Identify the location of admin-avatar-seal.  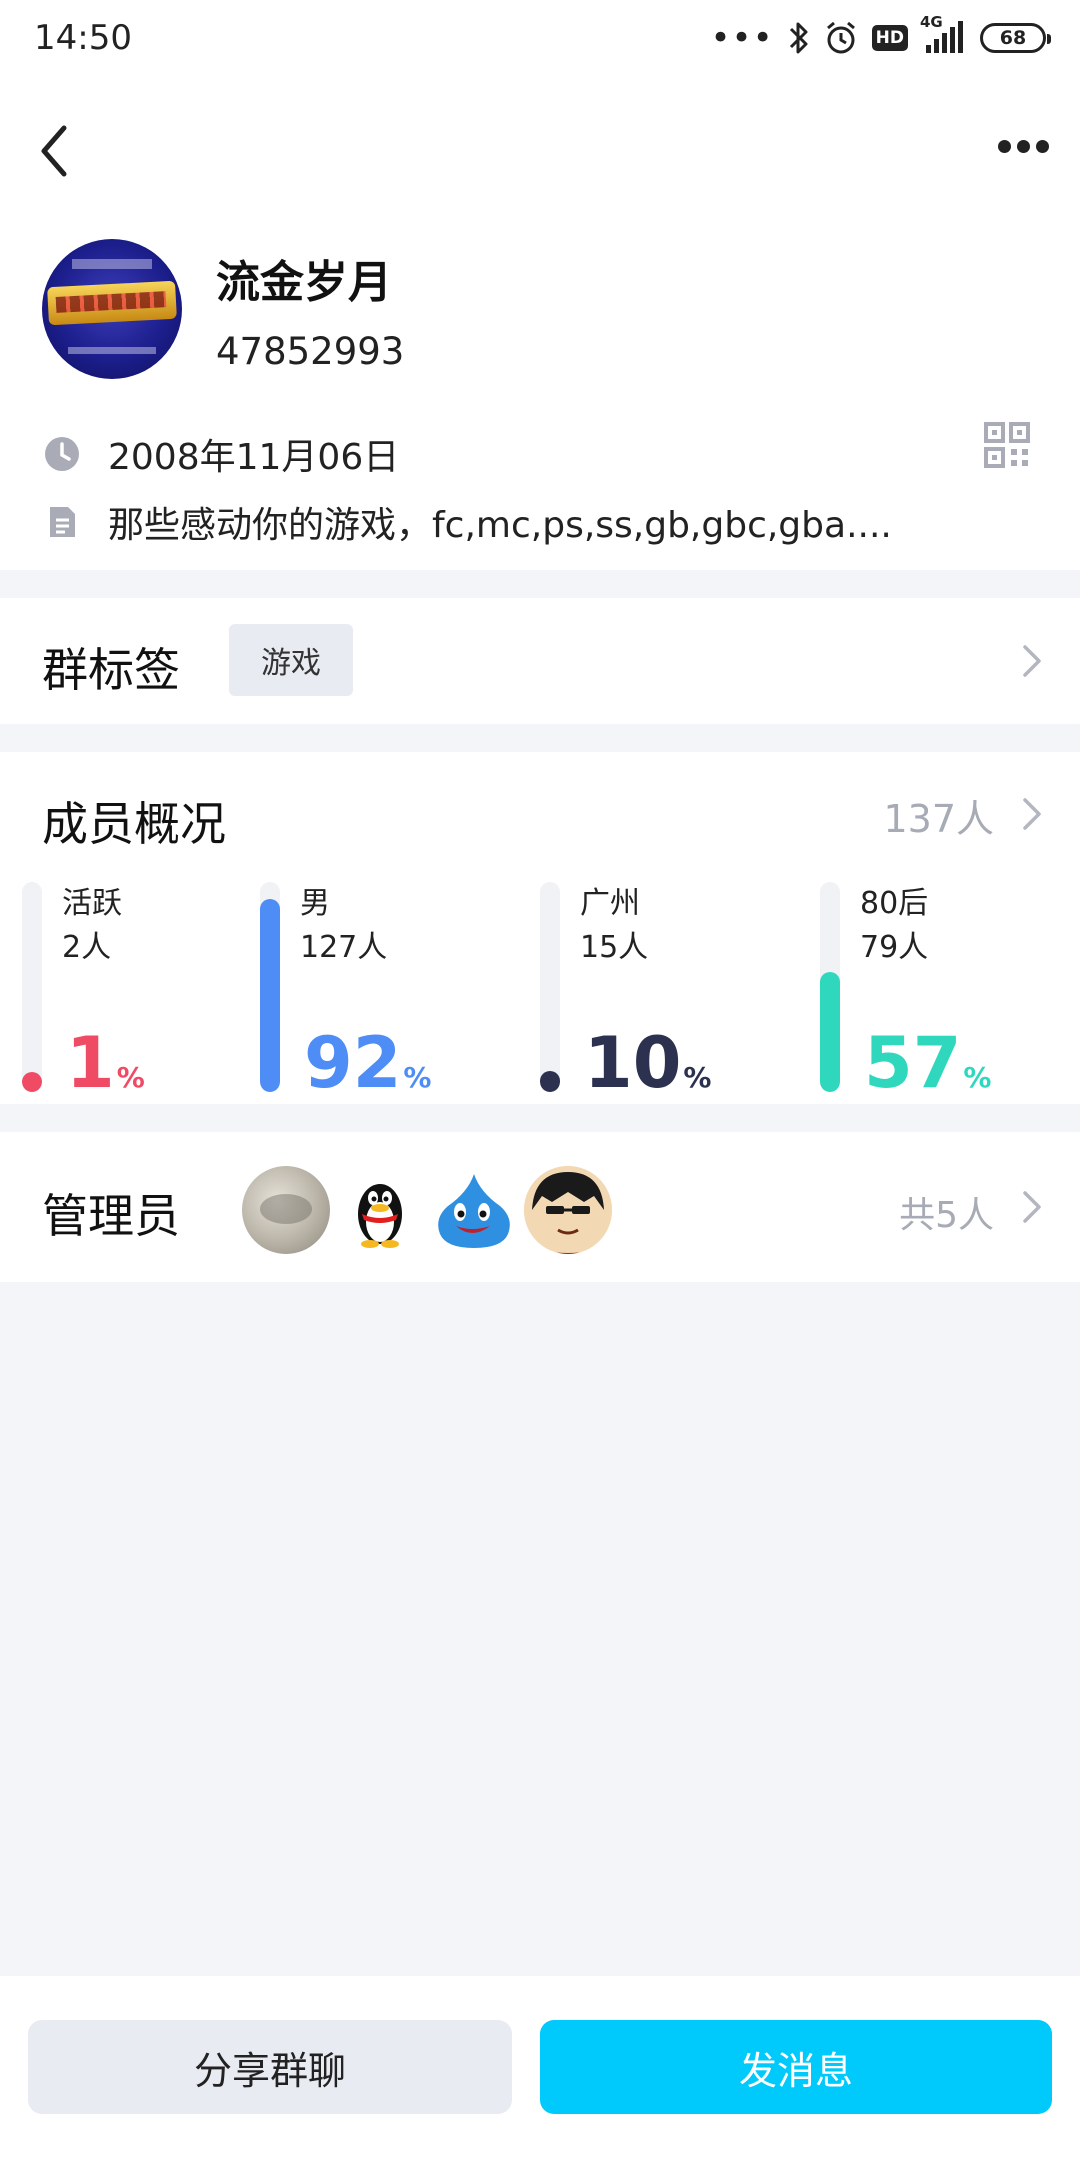
(286, 1210).